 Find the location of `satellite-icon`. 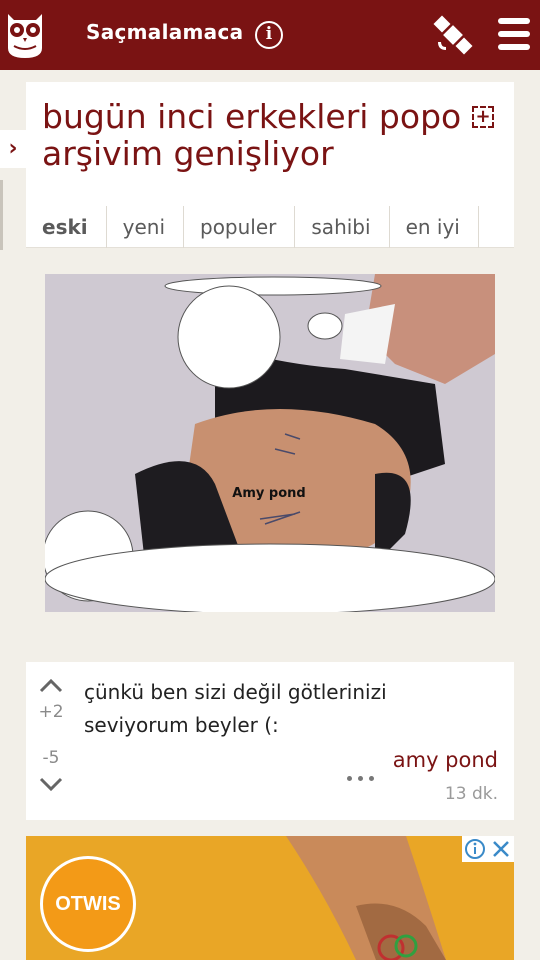

satellite-icon is located at coordinates (453, 35).